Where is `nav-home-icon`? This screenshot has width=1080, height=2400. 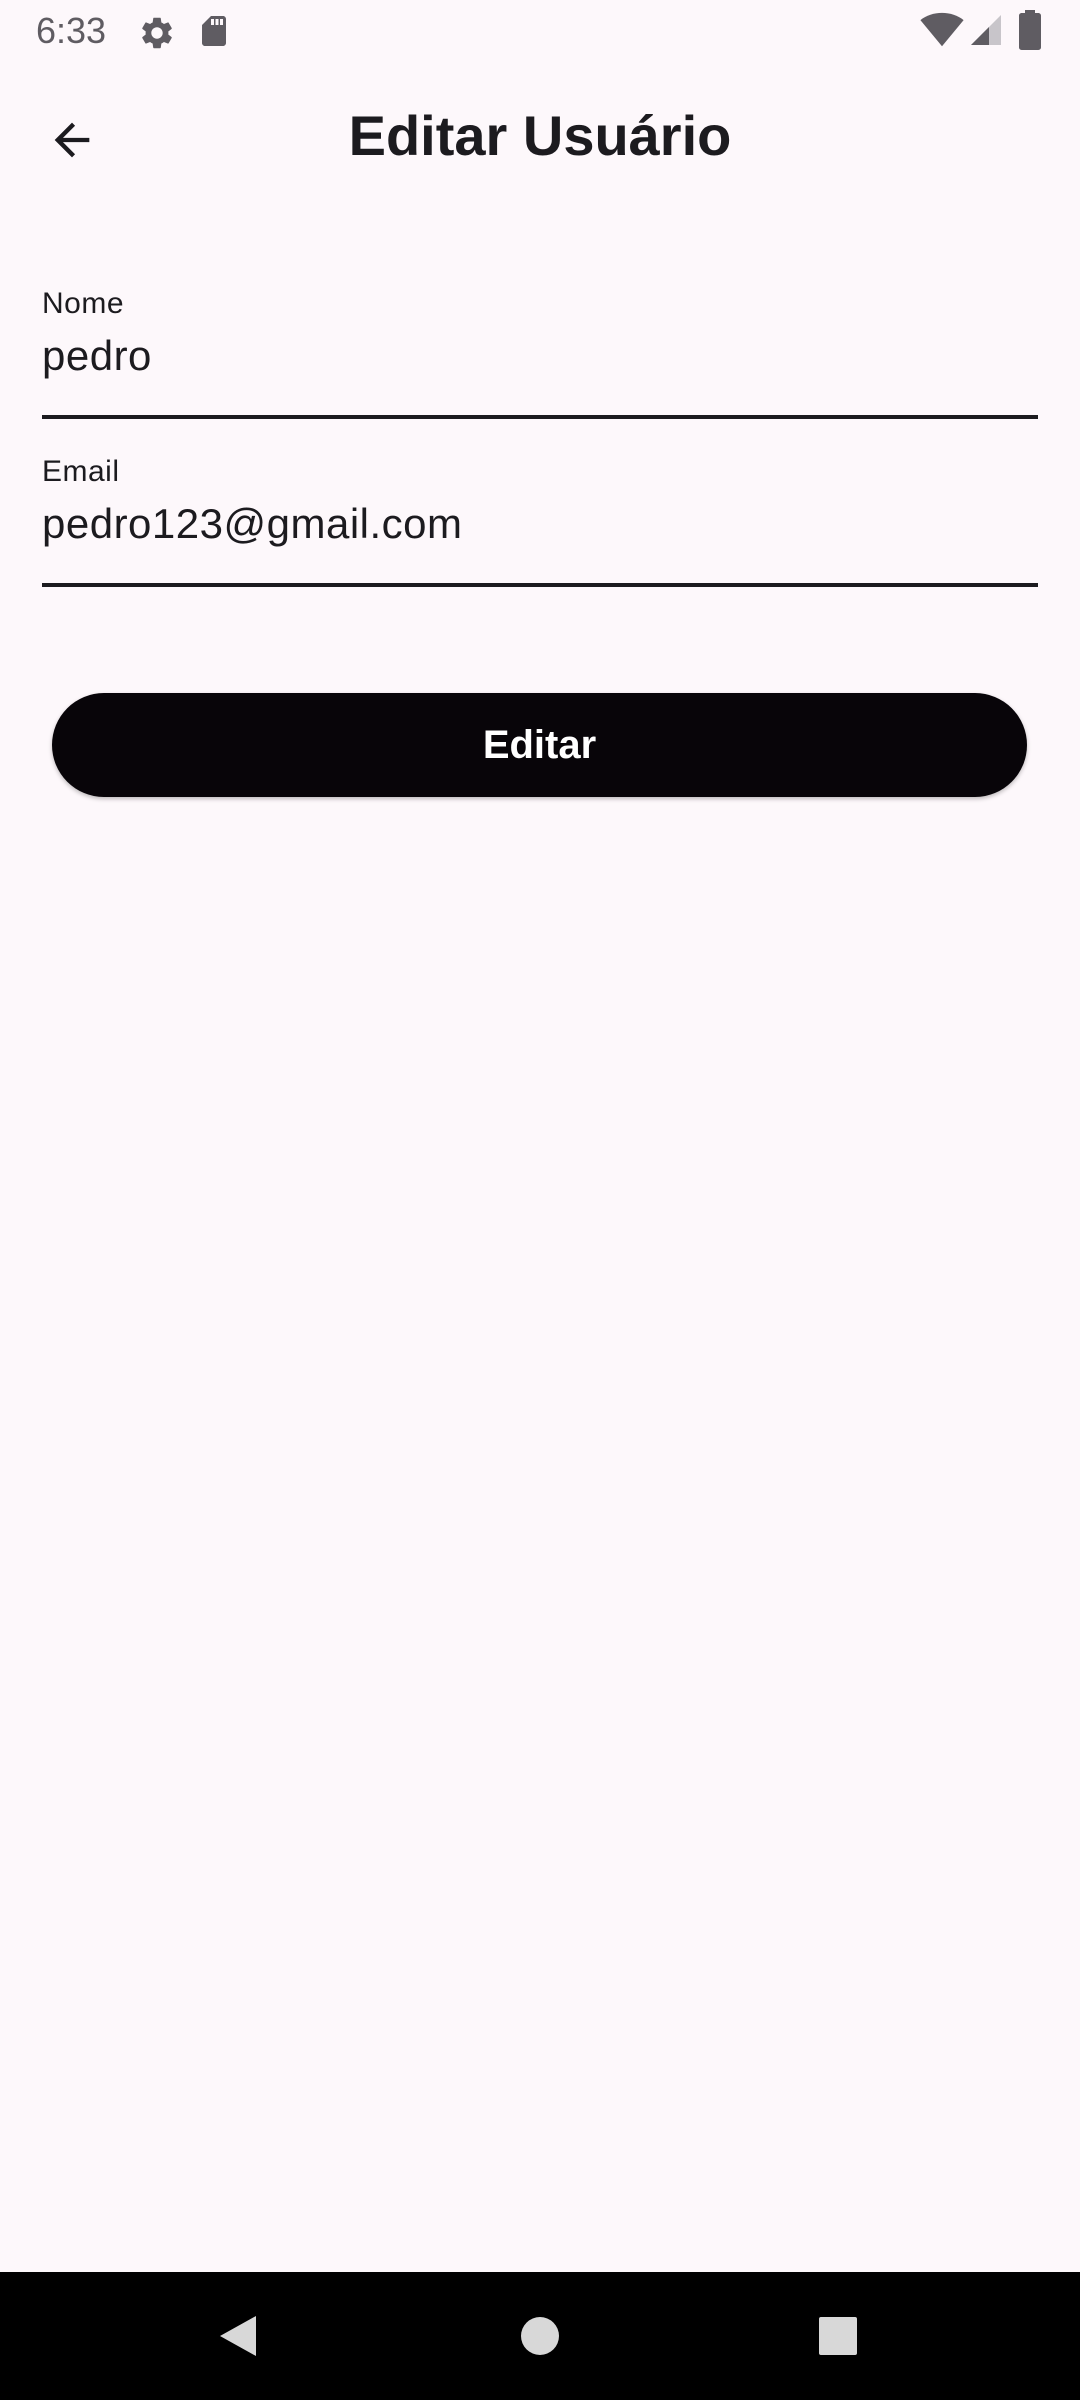 nav-home-icon is located at coordinates (540, 2336).